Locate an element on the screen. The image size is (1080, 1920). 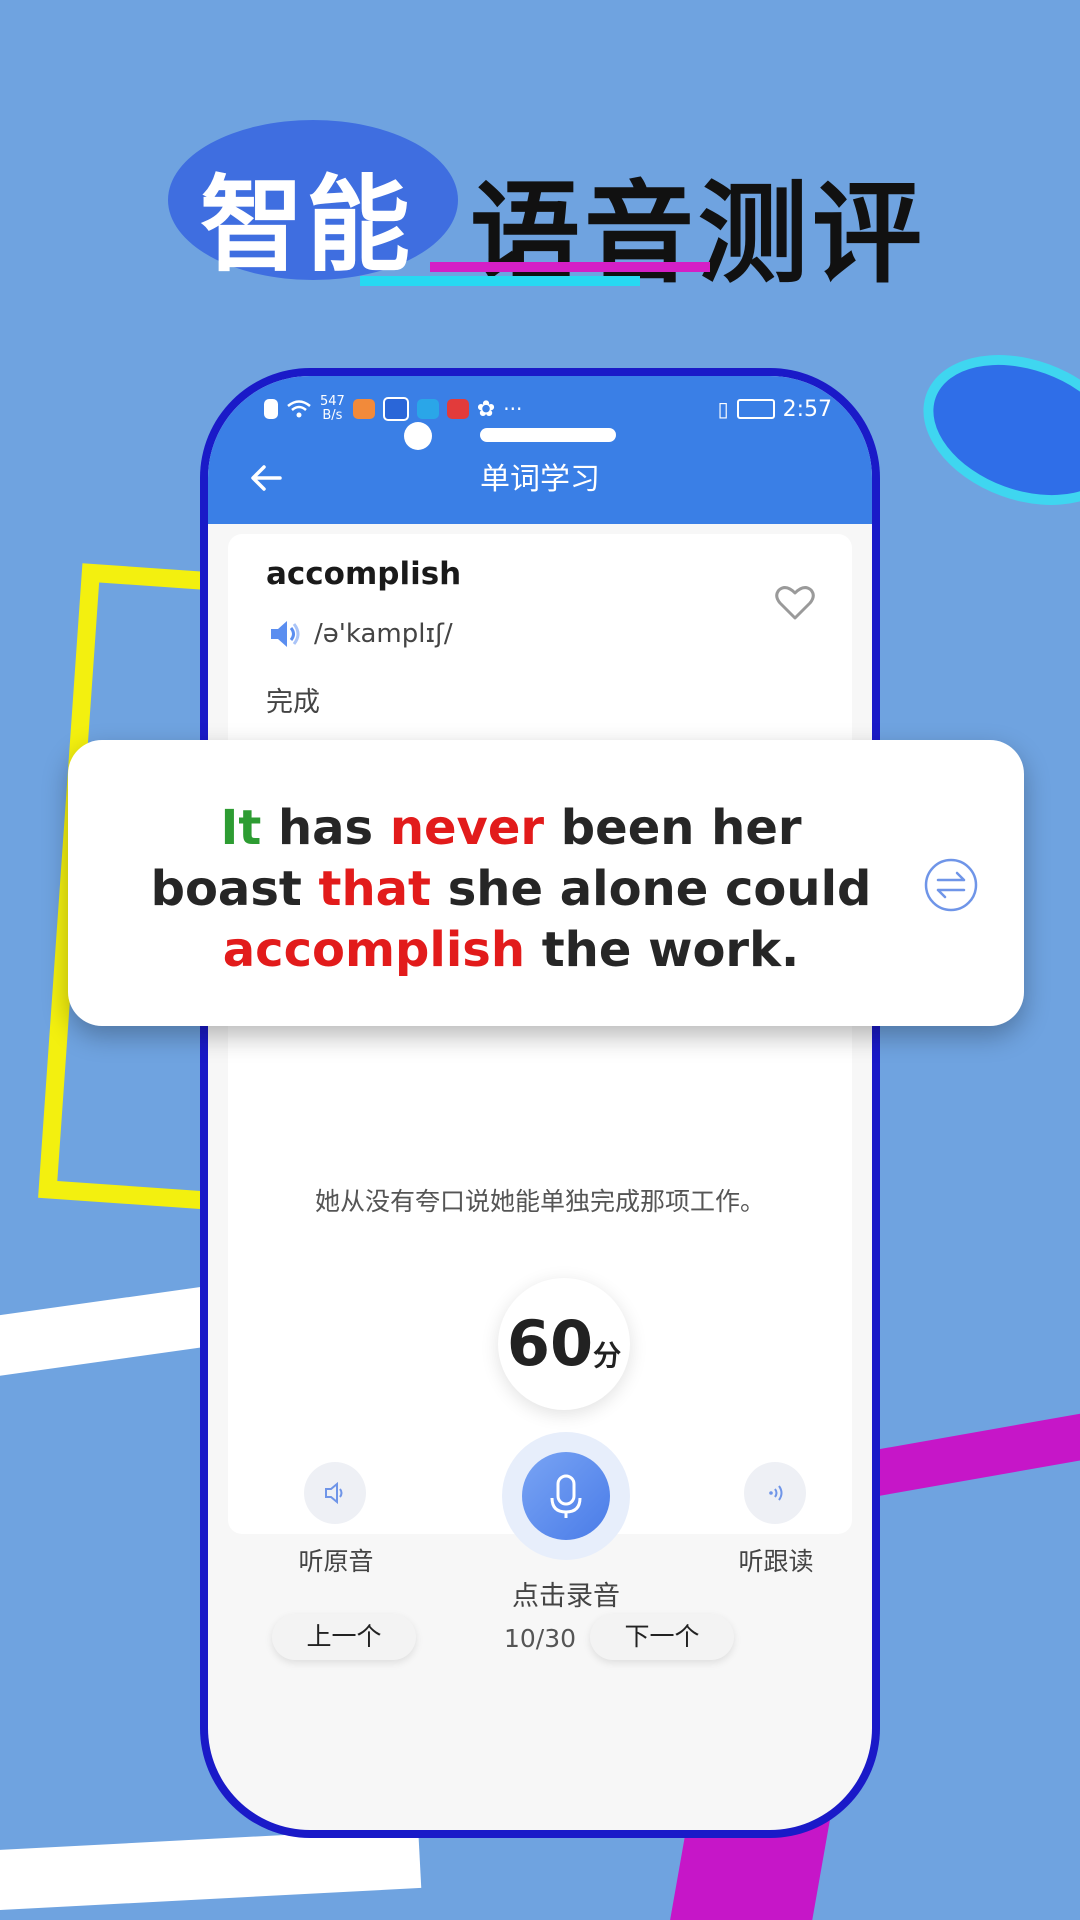
decor-magenta-stripe is located at coordinates (968, 1453).